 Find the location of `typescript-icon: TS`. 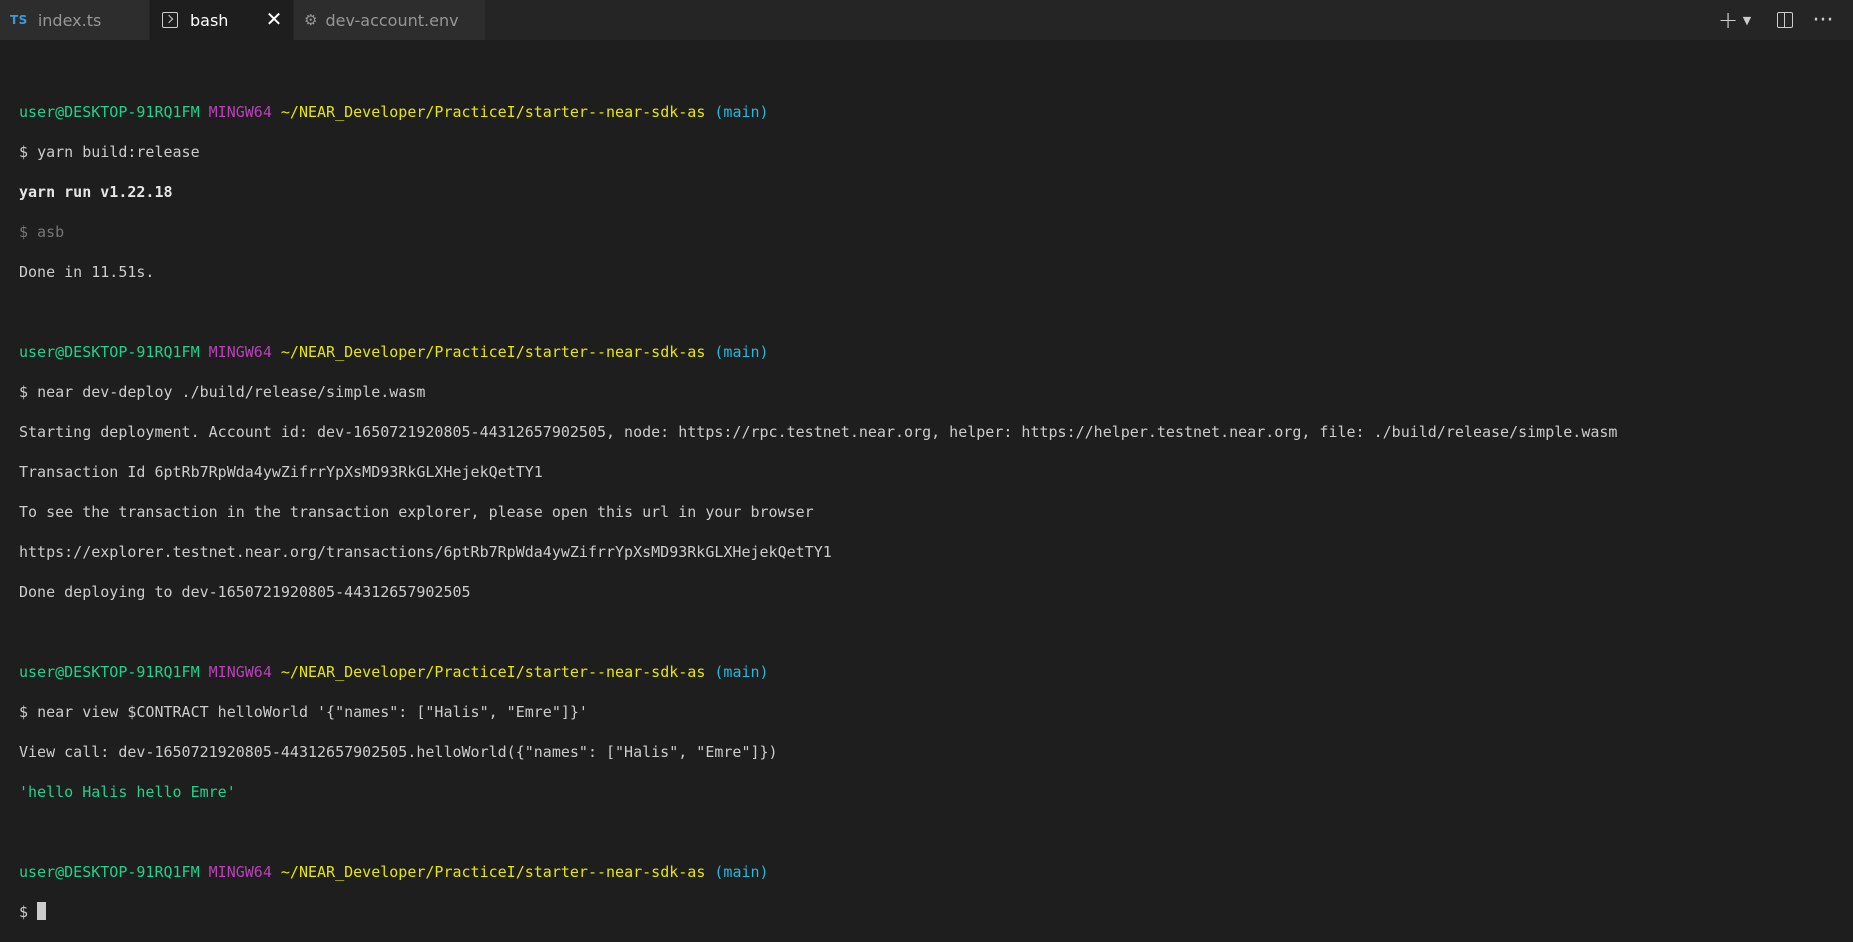

typescript-icon: TS is located at coordinates (19, 20).